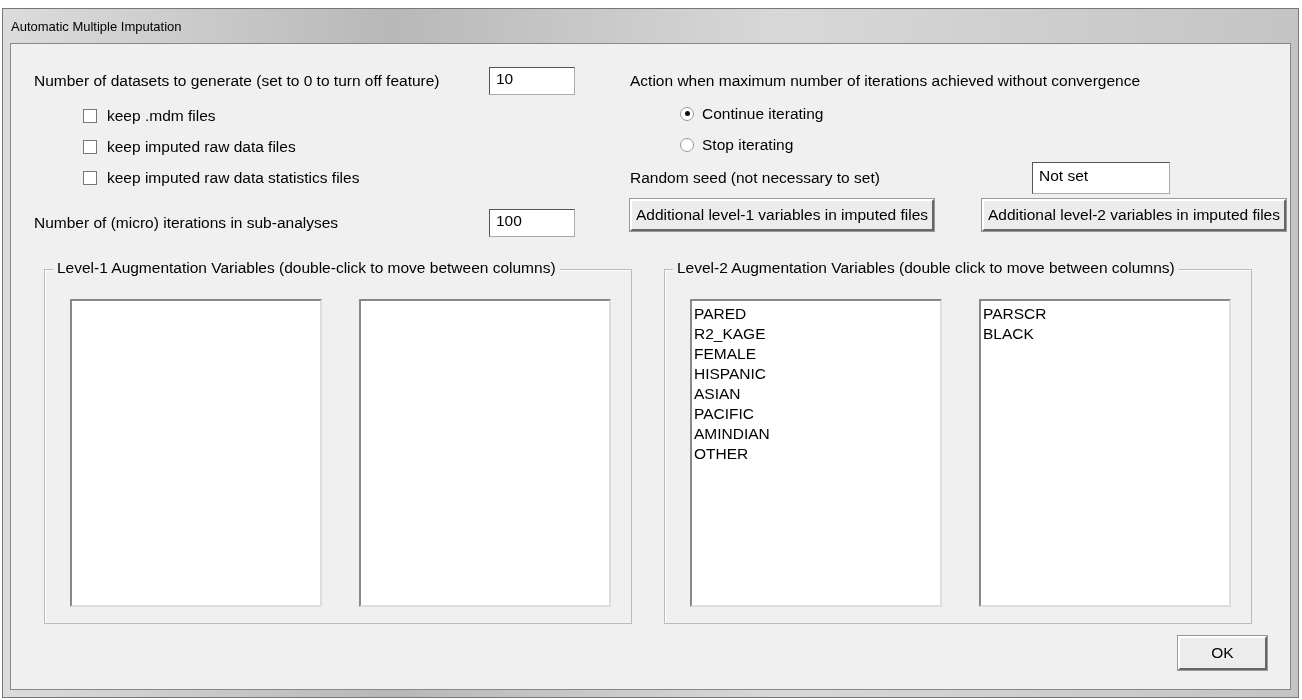 The height and width of the screenshot is (700, 1302). Describe the element at coordinates (816, 354) in the screenshot. I see `list-item: FEMALE` at that location.